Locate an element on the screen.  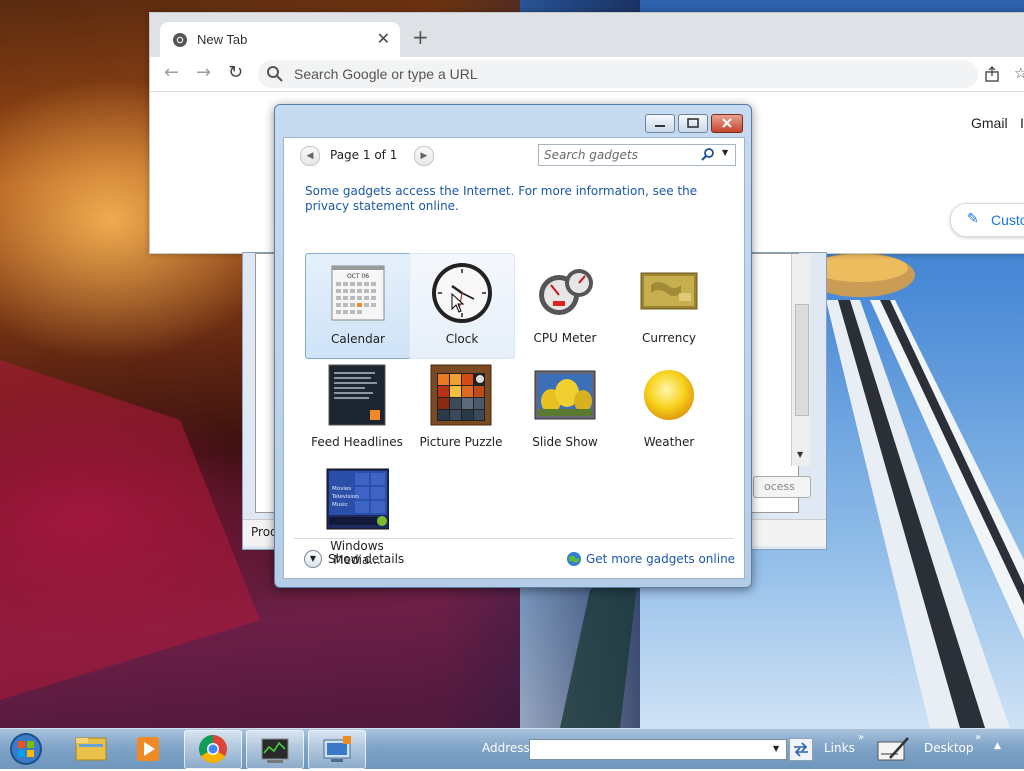
tab-title: New Tab is located at coordinates (222, 39).